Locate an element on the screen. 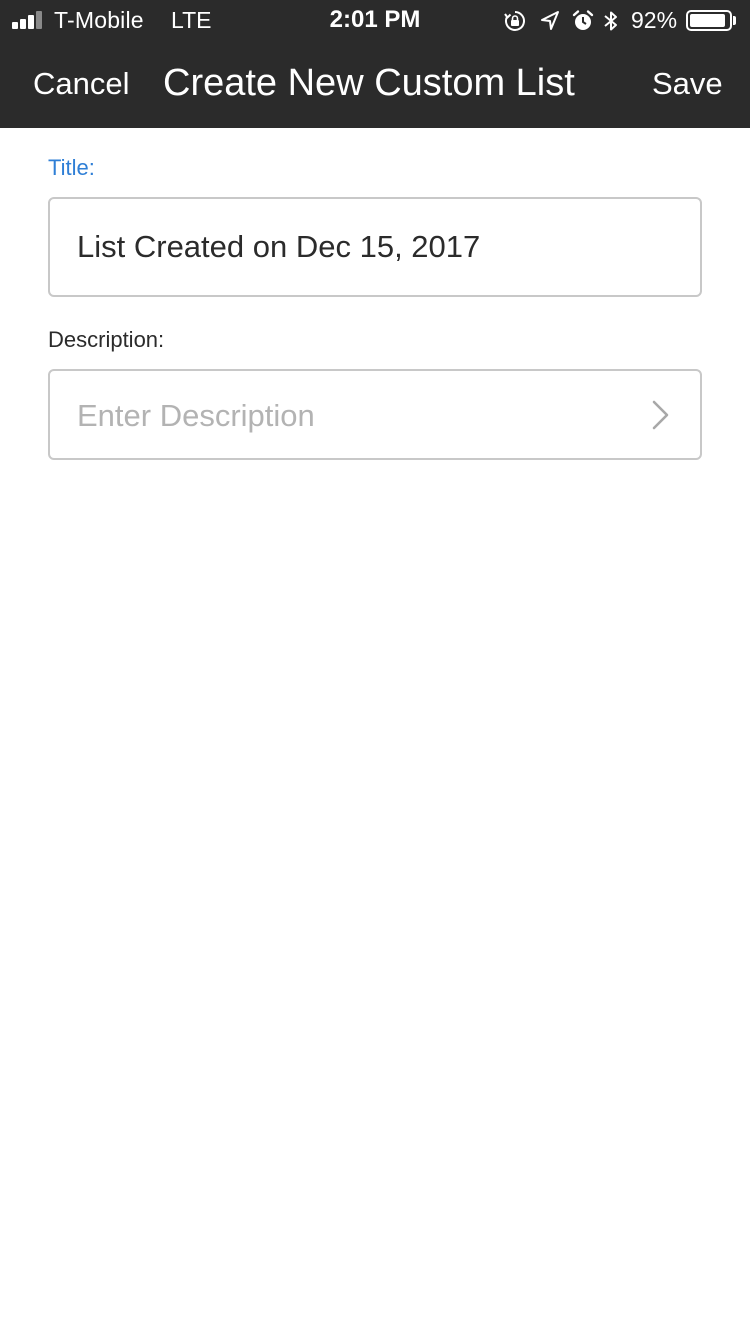  rotation-lock-icon is located at coordinates (514, 21).